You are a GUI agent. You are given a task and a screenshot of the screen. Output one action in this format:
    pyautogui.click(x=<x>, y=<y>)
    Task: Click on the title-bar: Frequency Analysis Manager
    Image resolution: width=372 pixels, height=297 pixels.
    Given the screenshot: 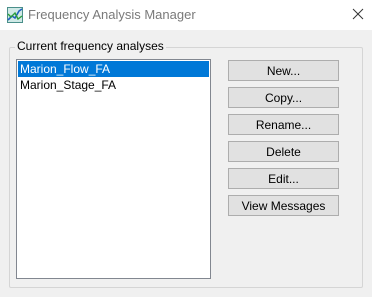 What is the action you would take?
    pyautogui.click(x=186, y=15)
    